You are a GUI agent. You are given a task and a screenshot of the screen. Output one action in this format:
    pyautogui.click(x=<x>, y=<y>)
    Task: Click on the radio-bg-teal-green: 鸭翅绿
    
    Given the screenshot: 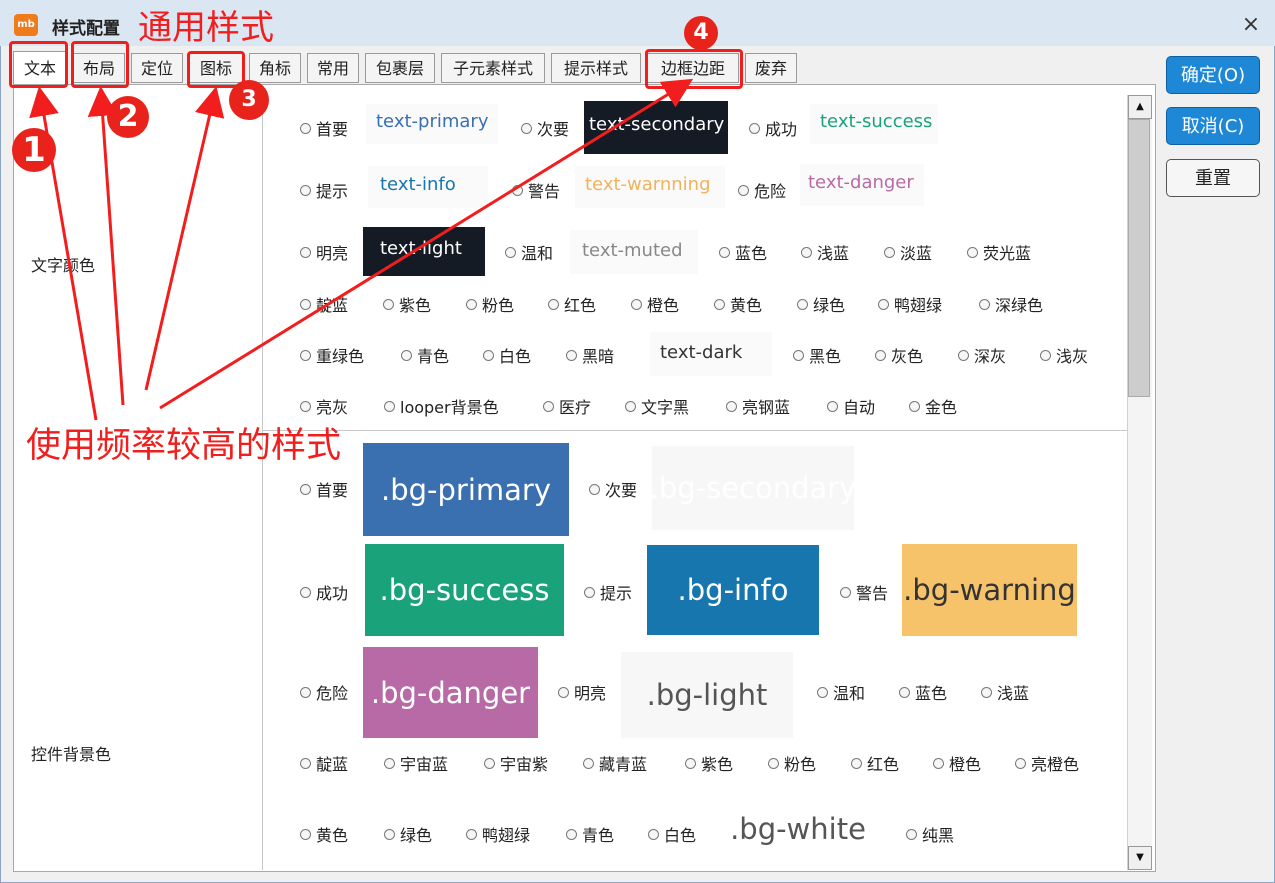 What is the action you would take?
    pyautogui.click(x=498, y=834)
    